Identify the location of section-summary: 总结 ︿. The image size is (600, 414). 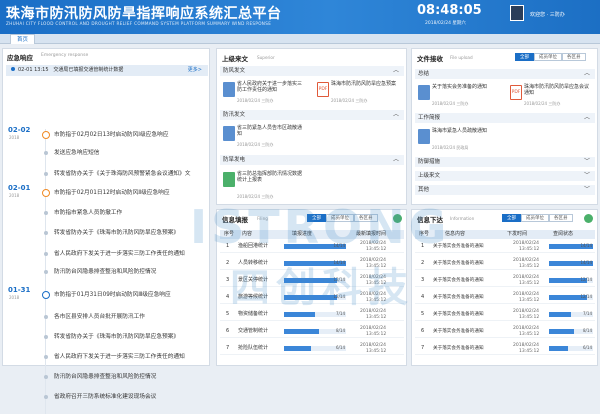
(505, 74).